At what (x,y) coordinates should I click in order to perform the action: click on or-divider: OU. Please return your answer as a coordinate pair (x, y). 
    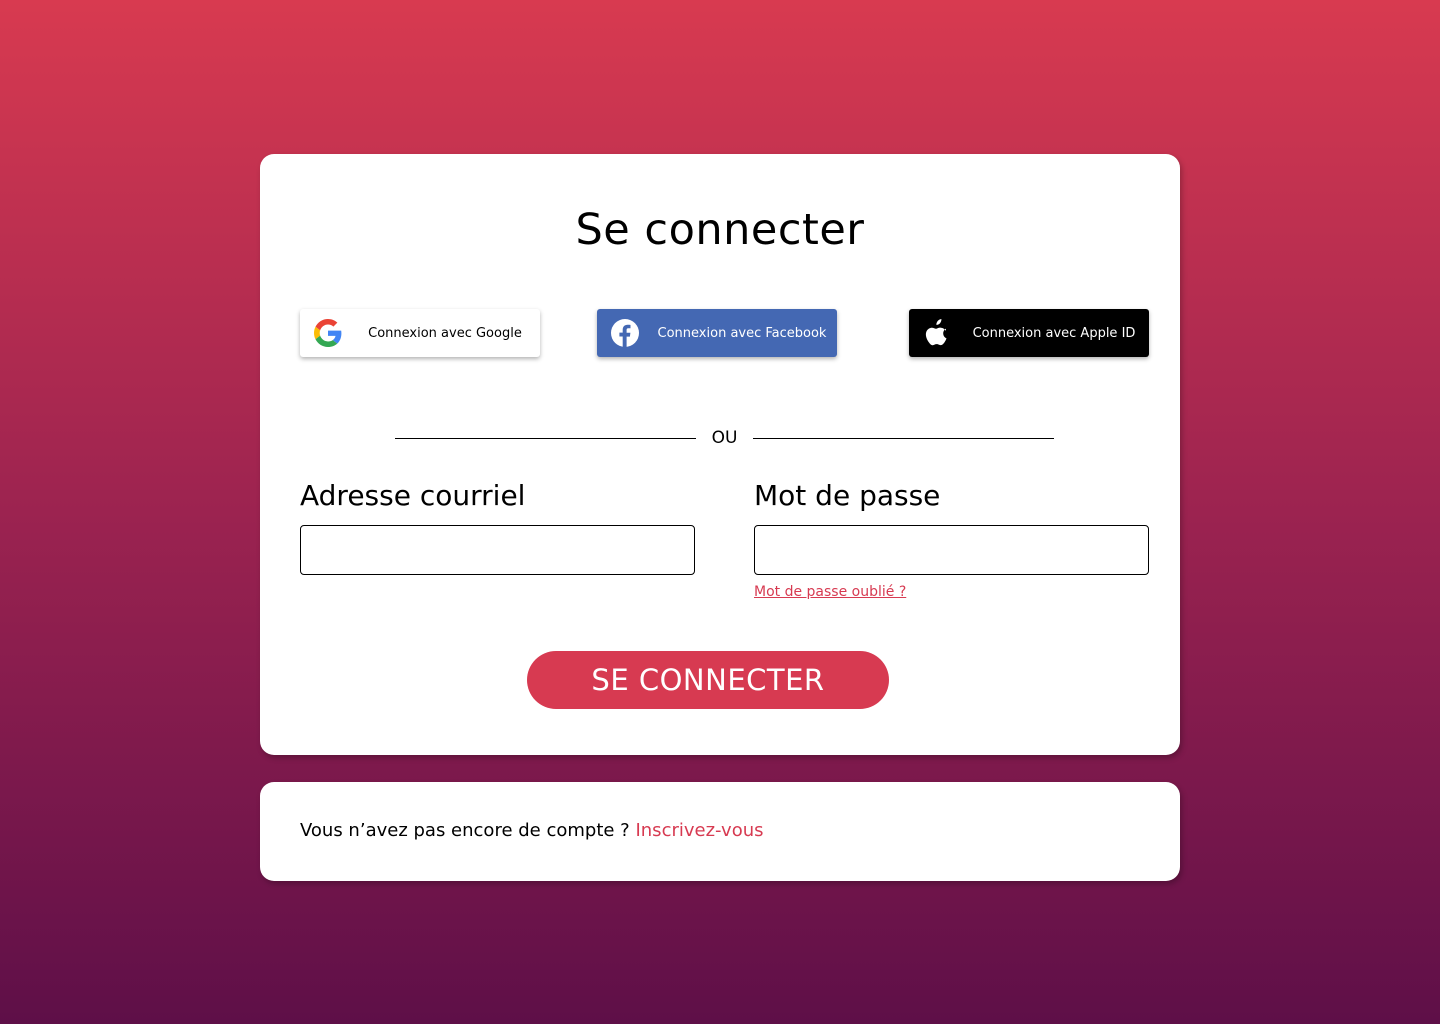
    Looking at the image, I should click on (725, 438).